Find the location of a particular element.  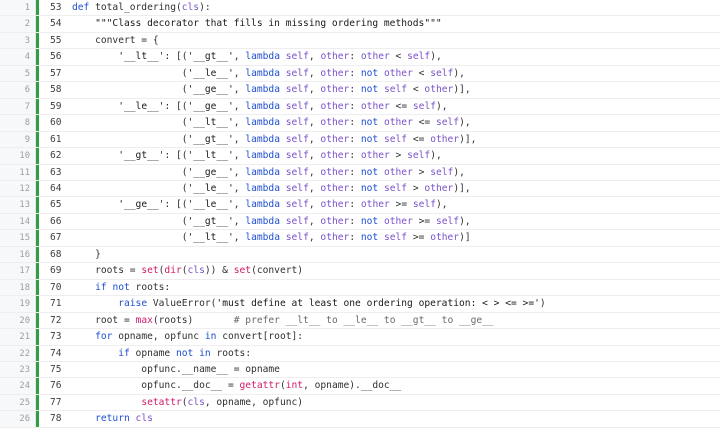

code-line: 18 70 if not roots: is located at coordinates (360, 288).